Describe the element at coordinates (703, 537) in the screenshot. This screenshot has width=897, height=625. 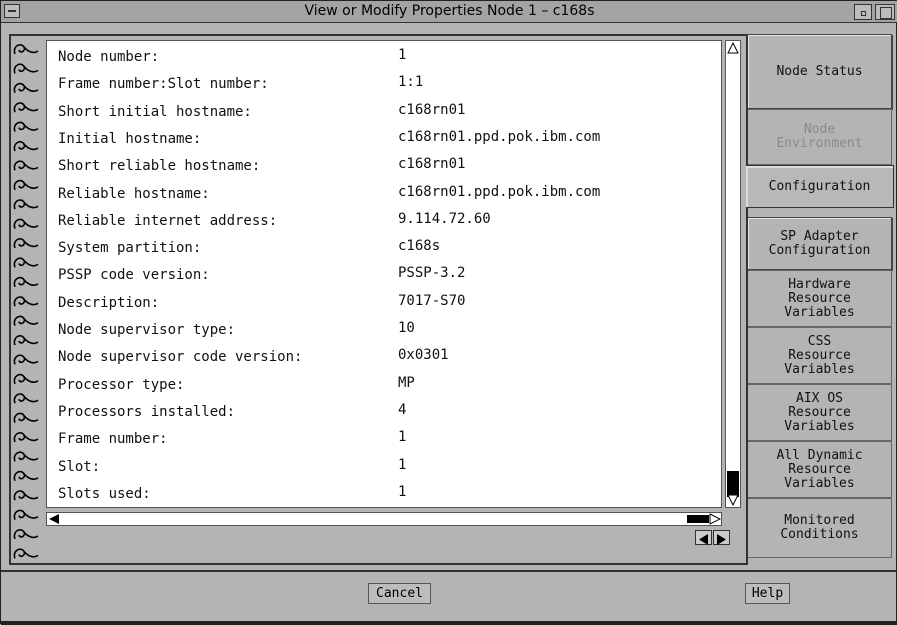
I see `page-prev-icon` at that location.